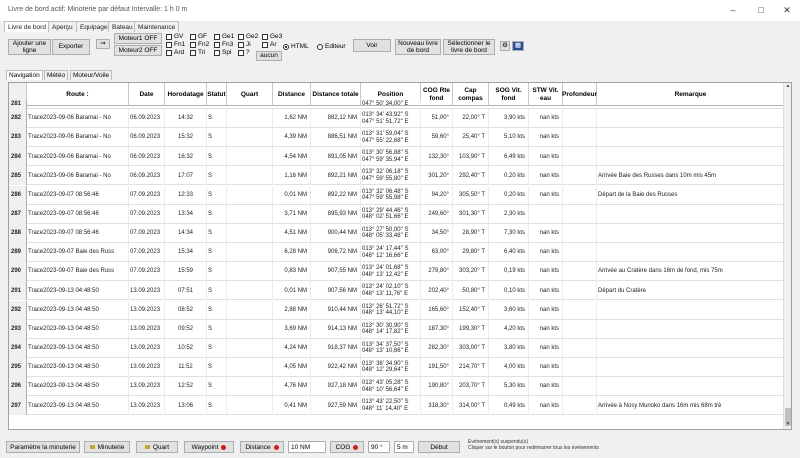 This screenshot has height=458, width=800. Describe the element at coordinates (292, 157) in the screenshot. I see `cell-distance: 4,54 NM` at that location.